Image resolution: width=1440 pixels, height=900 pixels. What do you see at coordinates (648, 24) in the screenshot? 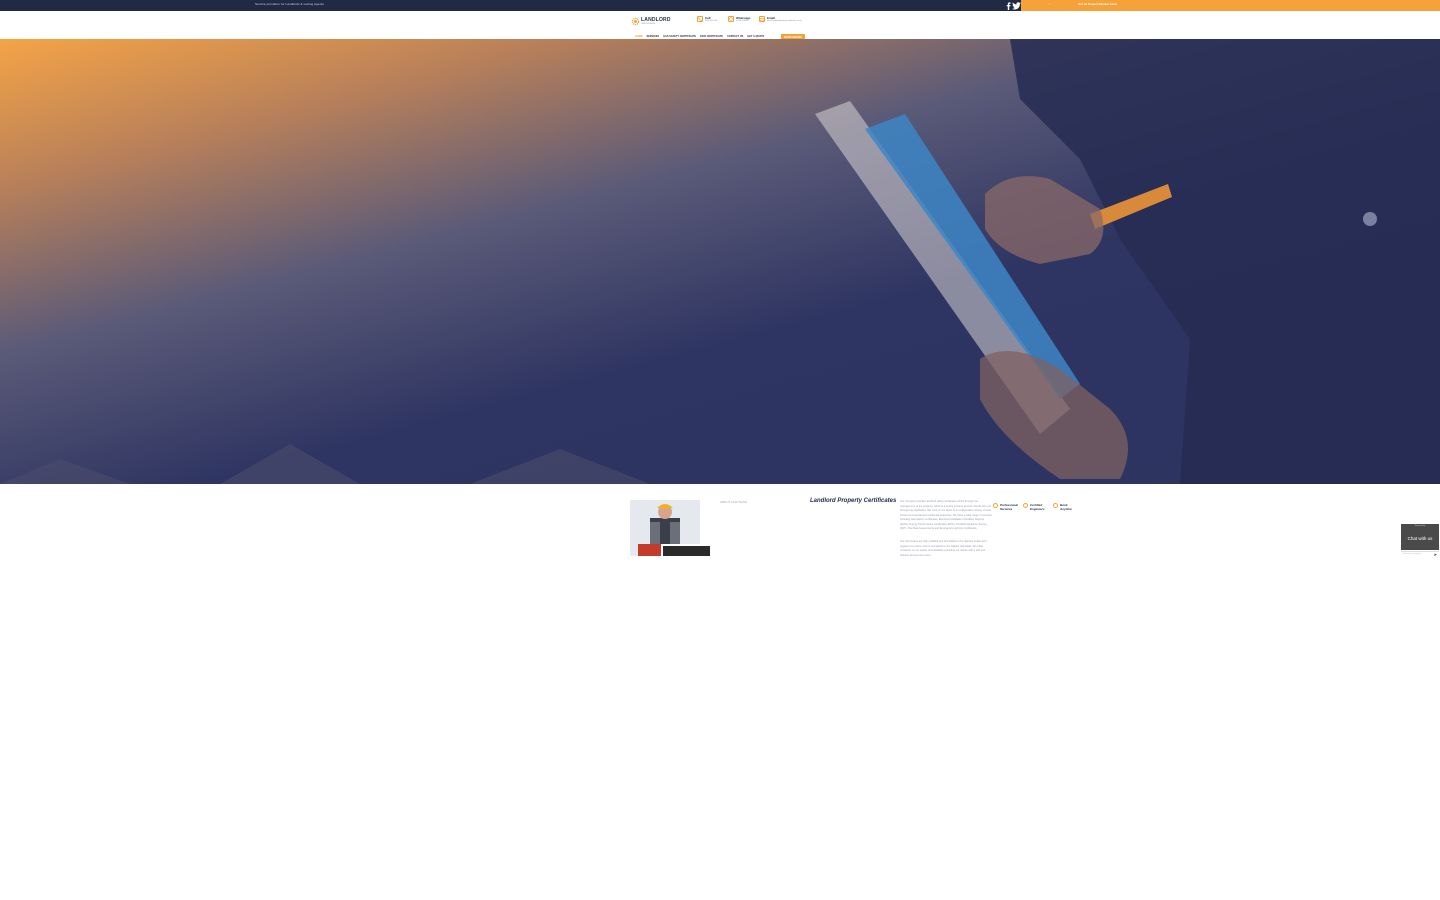
I see `logo-subtext: CERTIFICATES` at bounding box center [648, 24].